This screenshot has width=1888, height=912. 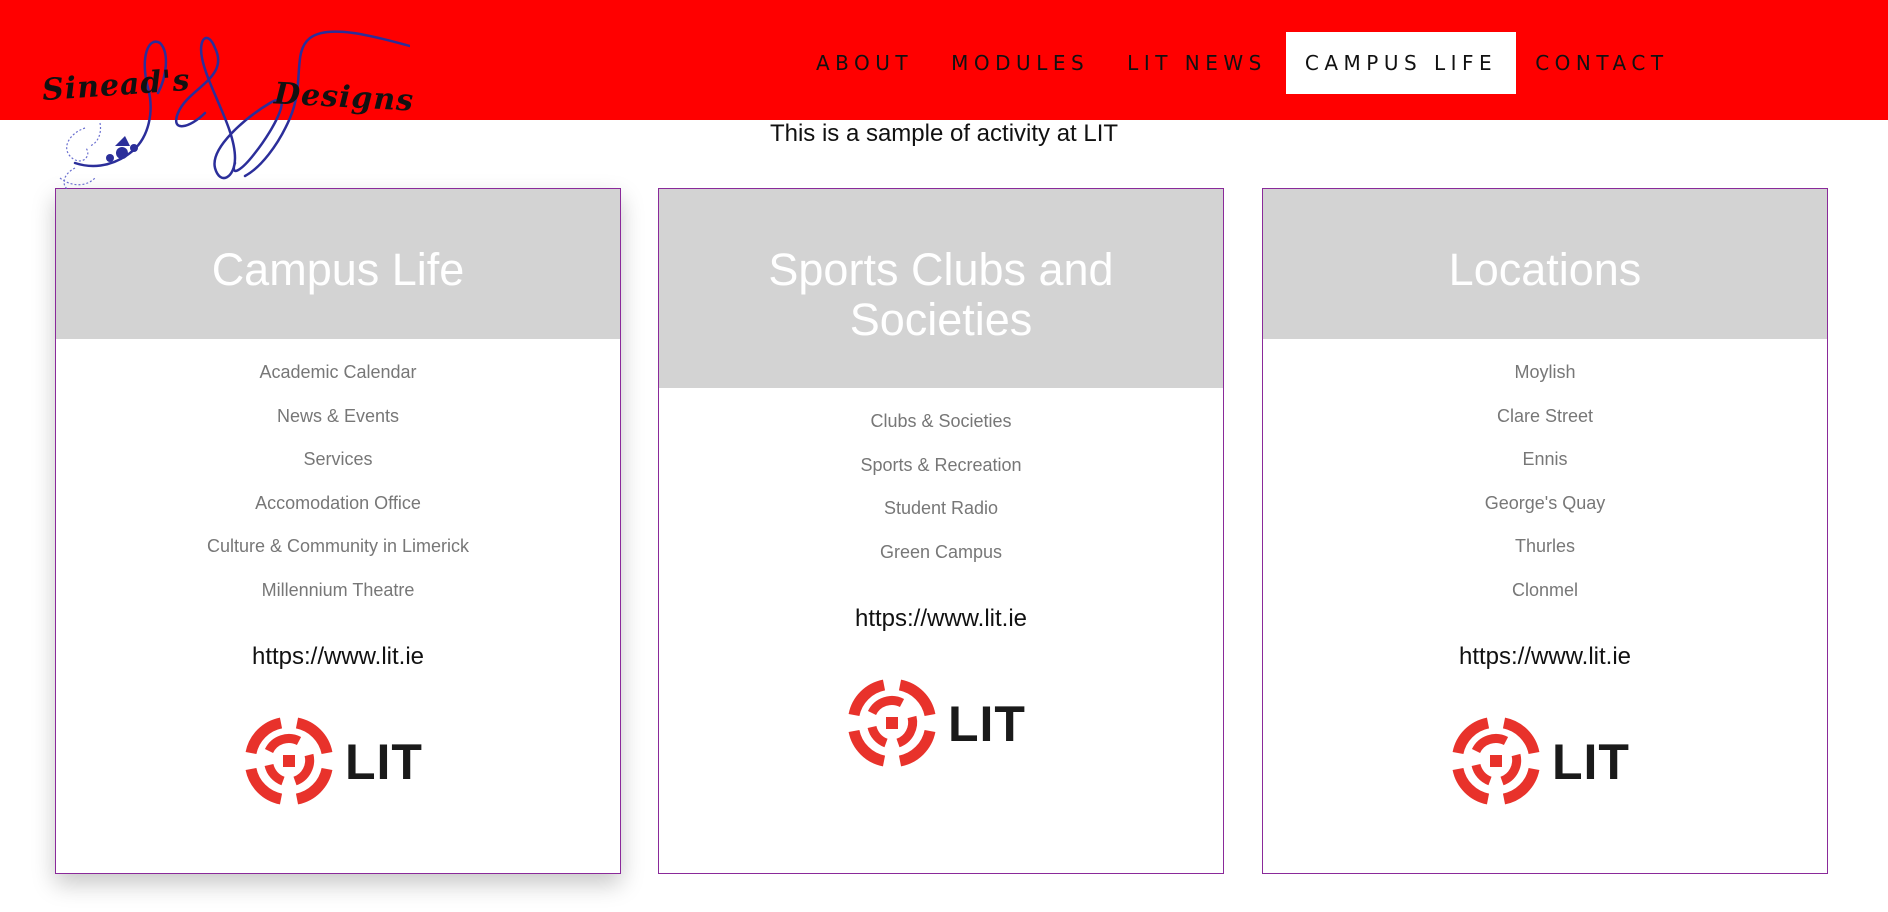 I want to click on card-link: Thurles, so click(x=1545, y=546).